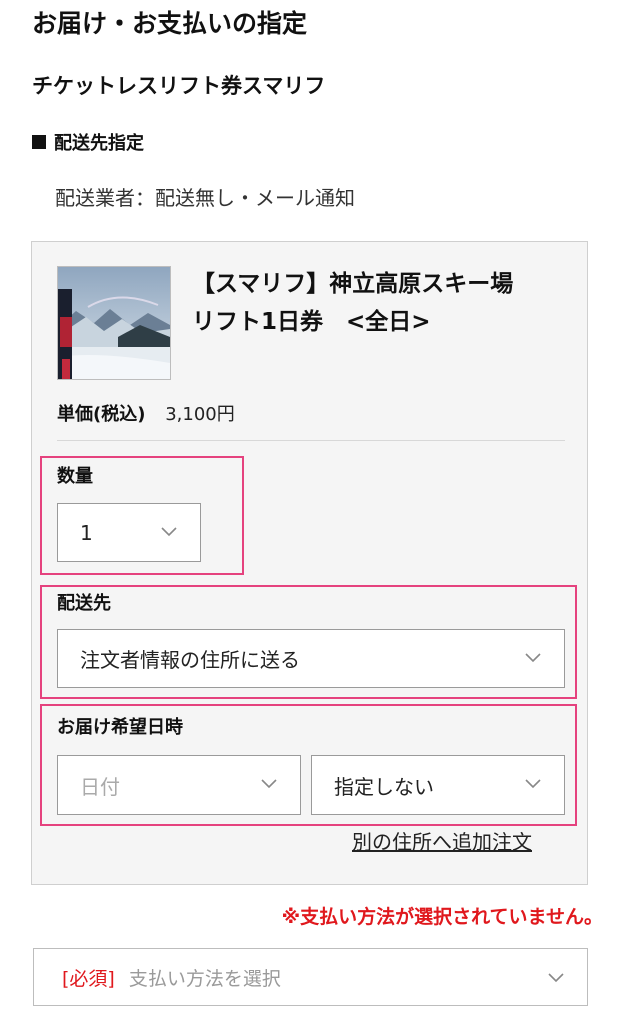 Image resolution: width=621 pixels, height=1024 pixels. What do you see at coordinates (86, 532) in the screenshot?
I see `quantity-value: 1` at bounding box center [86, 532].